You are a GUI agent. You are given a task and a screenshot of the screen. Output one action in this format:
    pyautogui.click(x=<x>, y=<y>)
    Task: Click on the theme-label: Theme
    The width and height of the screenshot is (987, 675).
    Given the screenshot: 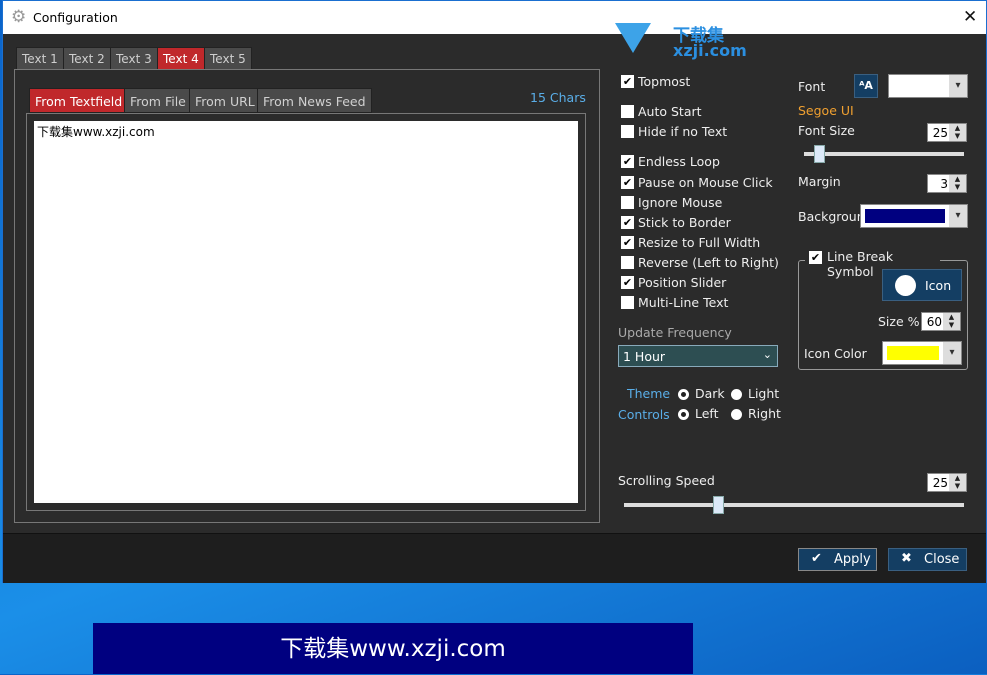 What is the action you would take?
    pyautogui.click(x=649, y=393)
    